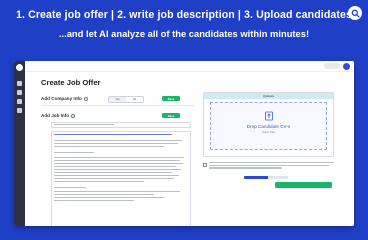  What do you see at coordinates (332, 66) in the screenshot?
I see `topbar-menu` at bounding box center [332, 66].